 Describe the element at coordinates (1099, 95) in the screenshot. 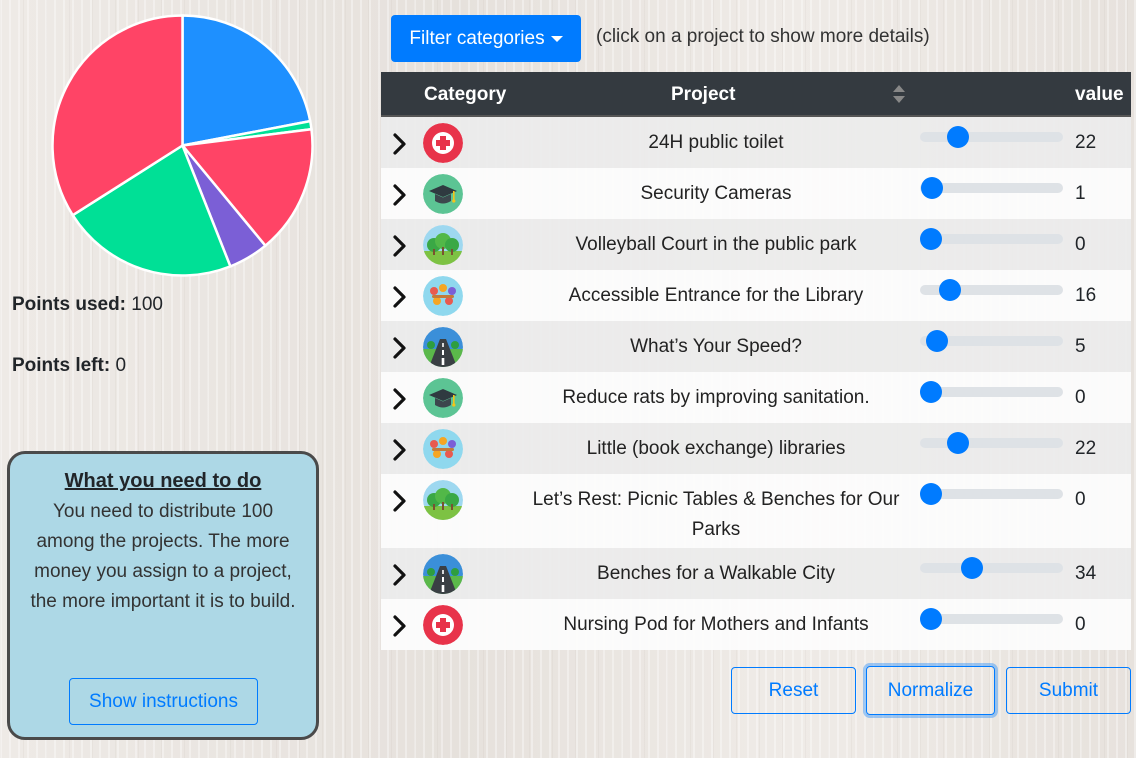

I see `header-value: value` at that location.